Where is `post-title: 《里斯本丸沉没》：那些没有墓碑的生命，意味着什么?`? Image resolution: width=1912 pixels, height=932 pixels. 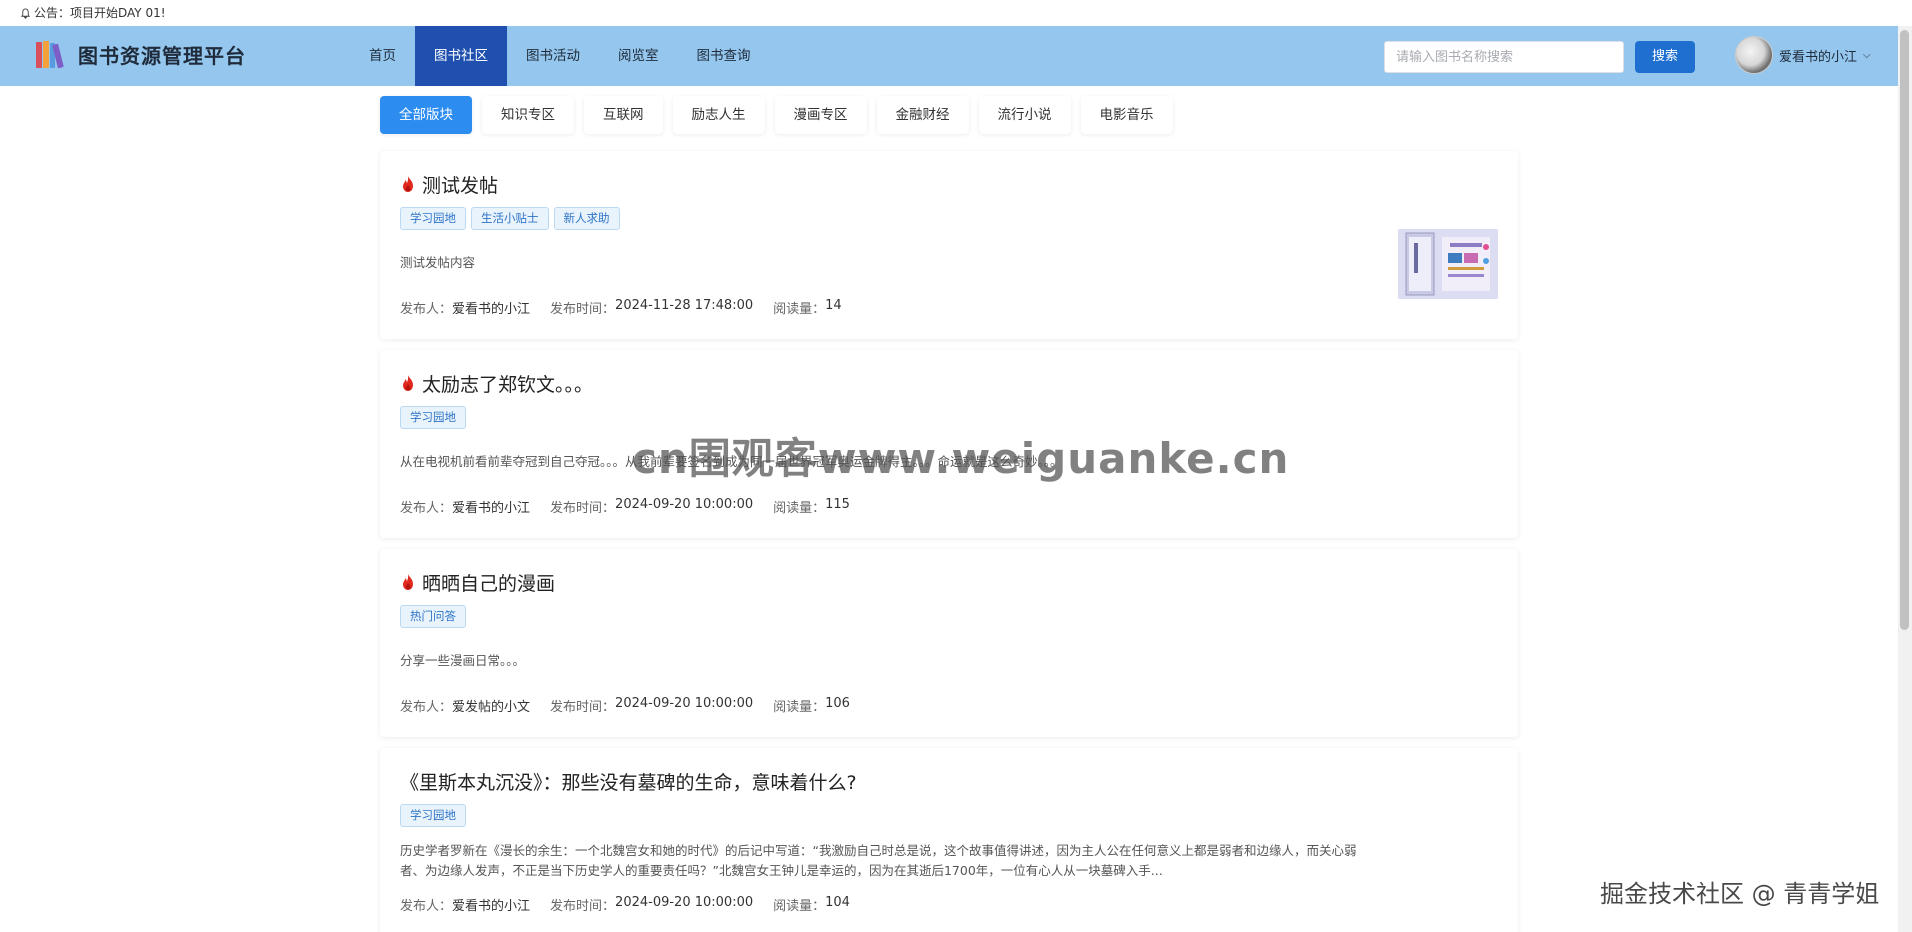
post-title: 《里斯本丸沉没》：那些没有墓碑的生命，意味着什么? is located at coordinates (949, 781).